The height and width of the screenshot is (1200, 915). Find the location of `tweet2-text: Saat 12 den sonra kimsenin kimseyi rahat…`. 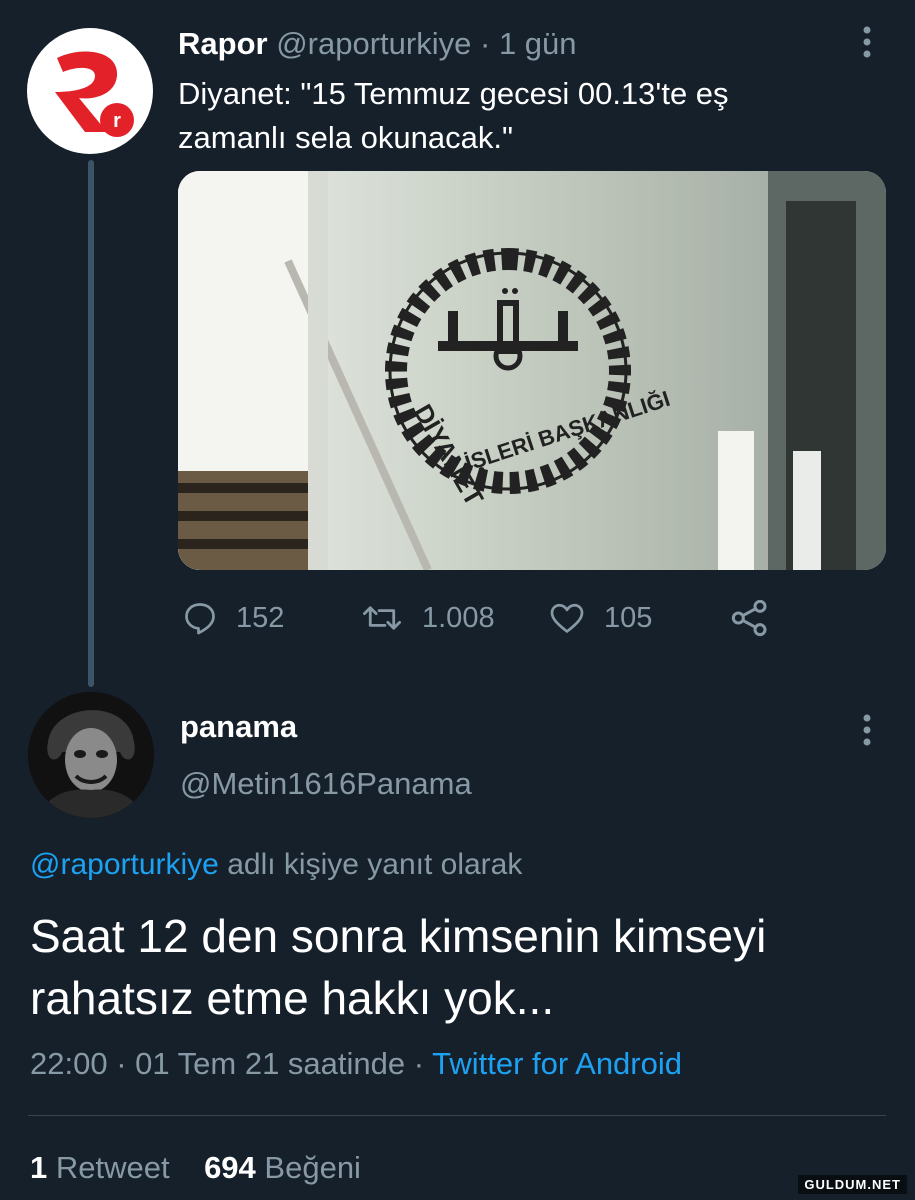

tweet2-text: Saat 12 den sonra kimsenin kimseyi rahat… is located at coordinates (398, 967).